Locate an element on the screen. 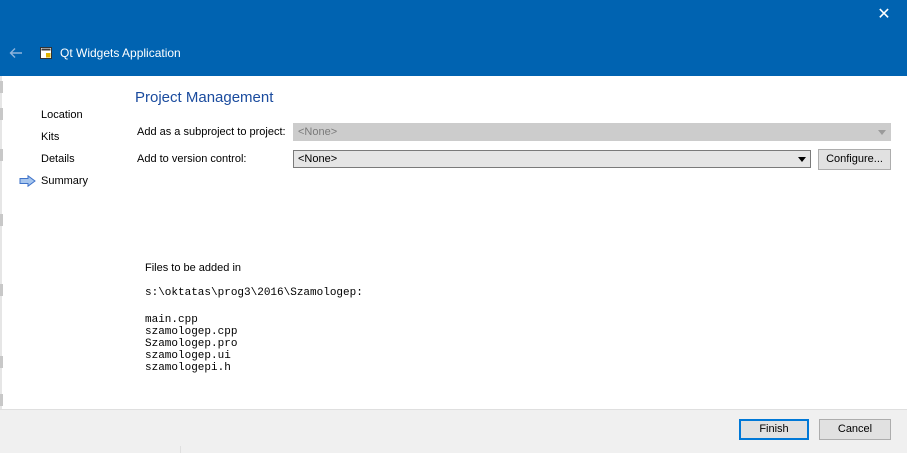  file-item: szamologep.ui is located at coordinates (188, 356).